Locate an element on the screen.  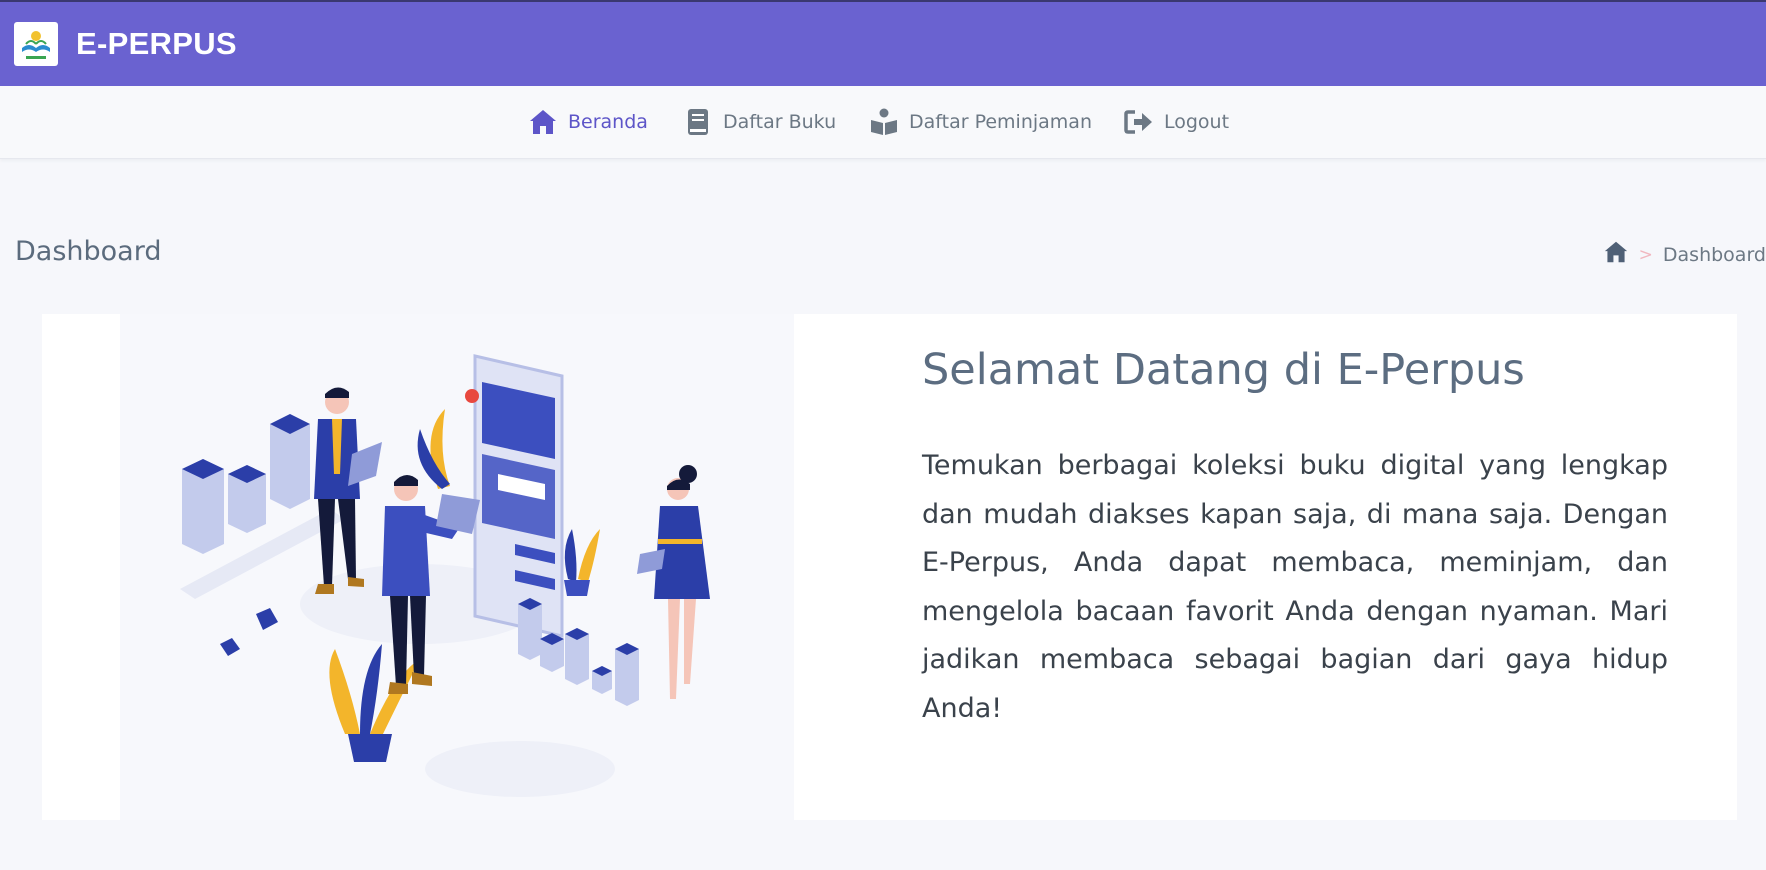
nav-item-daftar-buku: Daftar Buku is located at coordinates (759, 122).